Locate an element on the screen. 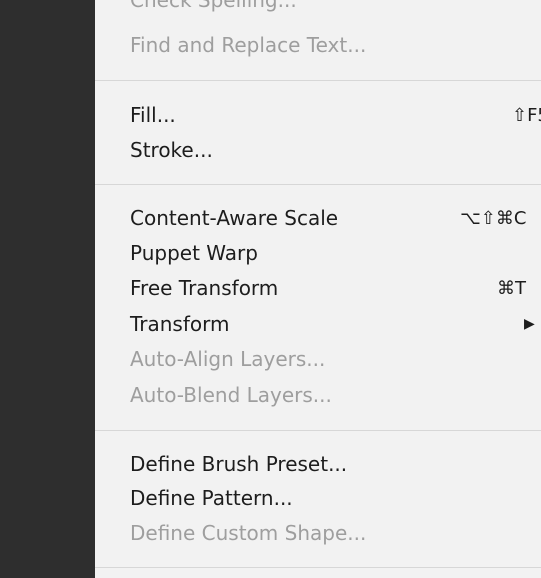 Image resolution: width=541 pixels, height=578 pixels. menu-item-fill: Fill... ⇧F5 is located at coordinates (335, 115).